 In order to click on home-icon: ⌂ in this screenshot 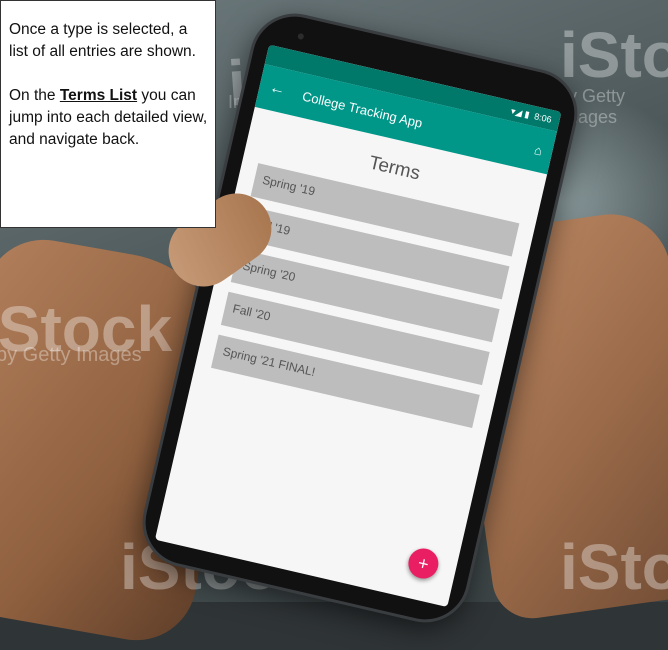, I will do `click(538, 150)`.